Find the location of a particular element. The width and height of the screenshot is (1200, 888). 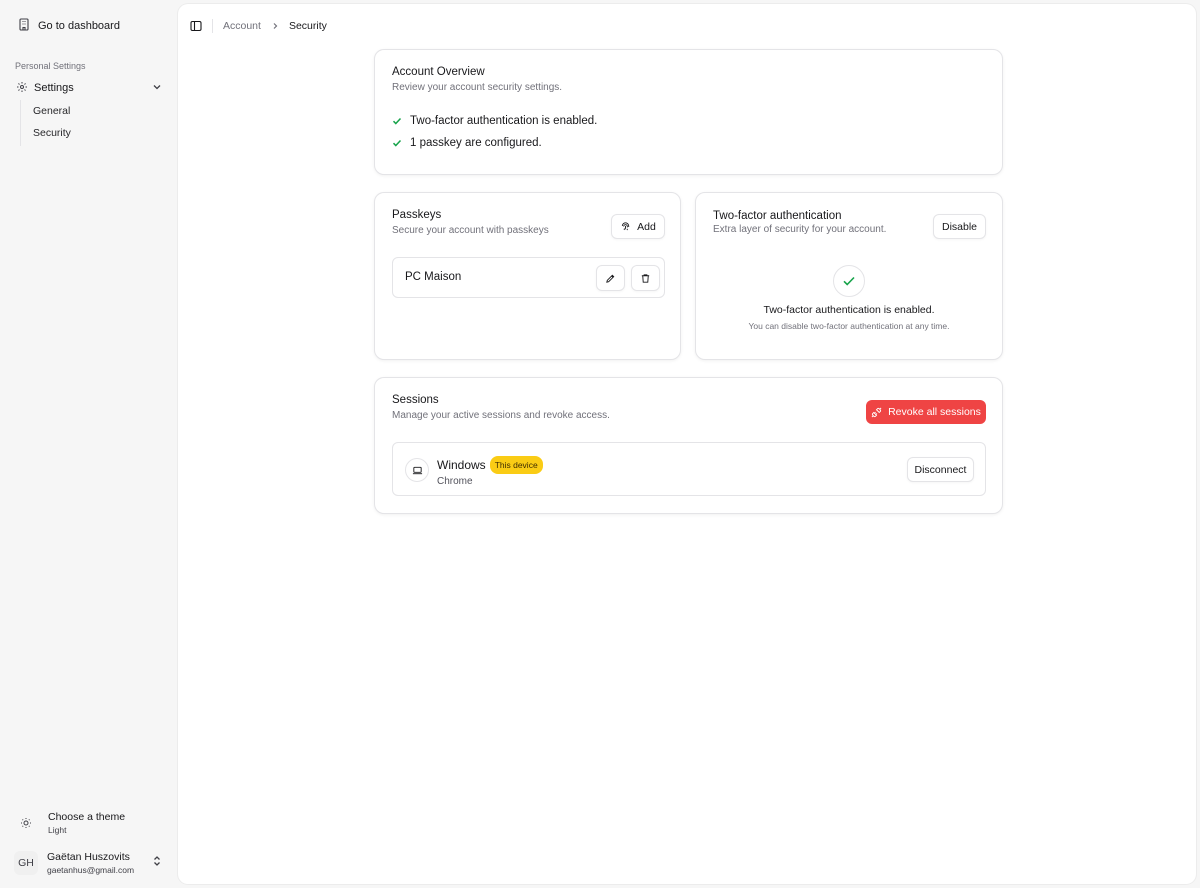

disconnect-session-label: Disconnect is located at coordinates (940, 469).